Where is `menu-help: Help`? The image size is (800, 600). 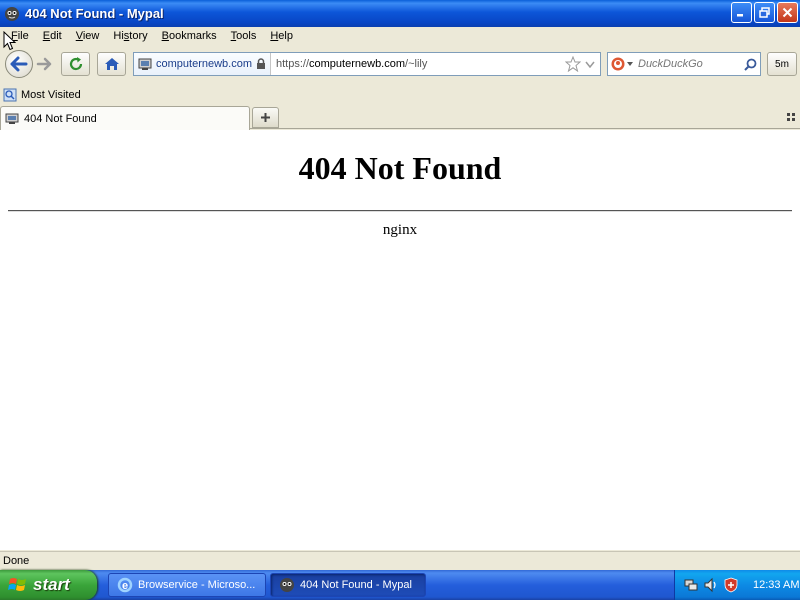
menu-help: Help is located at coordinates (281, 36).